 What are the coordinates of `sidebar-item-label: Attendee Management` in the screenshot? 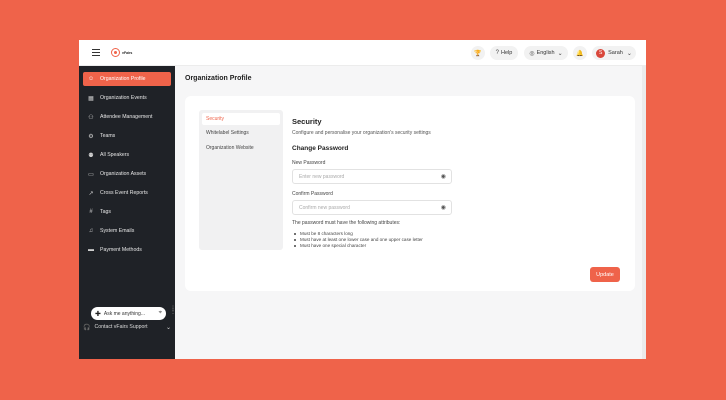 It's located at (126, 117).